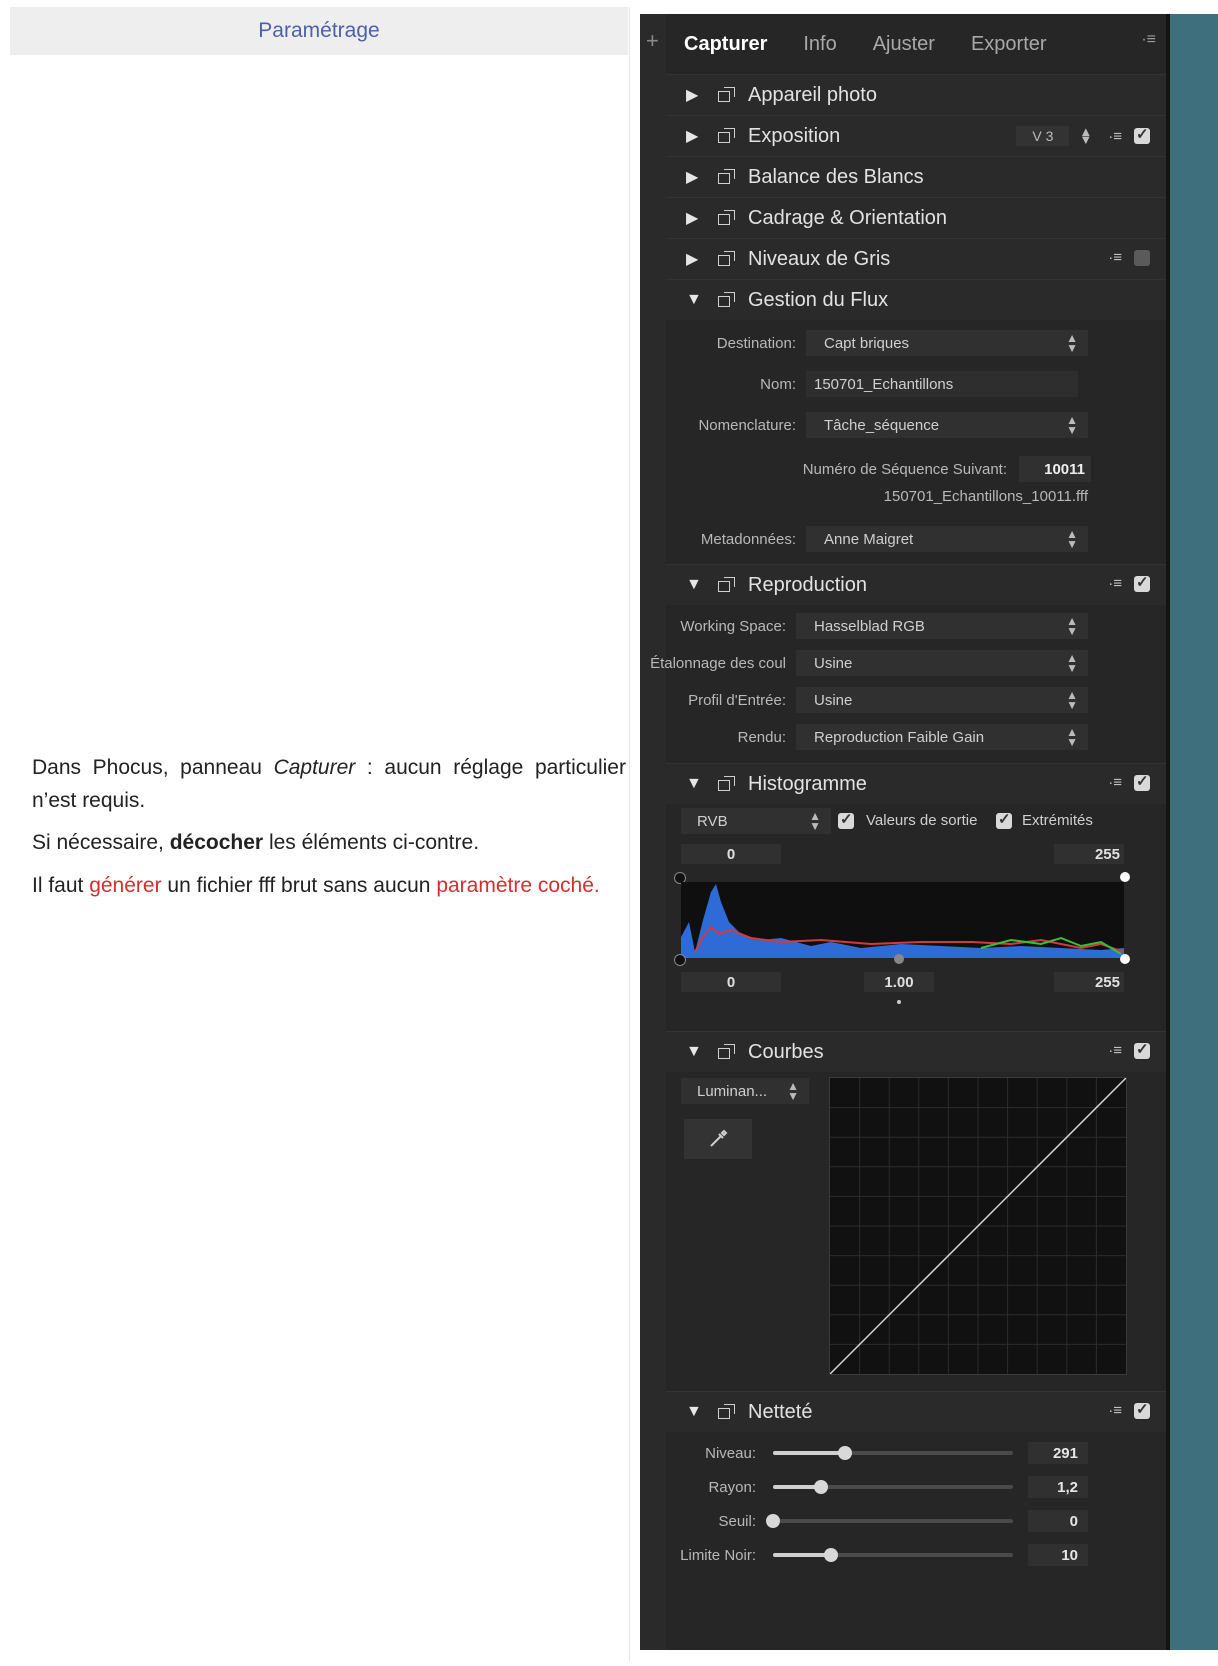 The width and height of the screenshot is (1218, 1666). Describe the element at coordinates (899, 1002) in the screenshot. I see `resize-grip` at that location.